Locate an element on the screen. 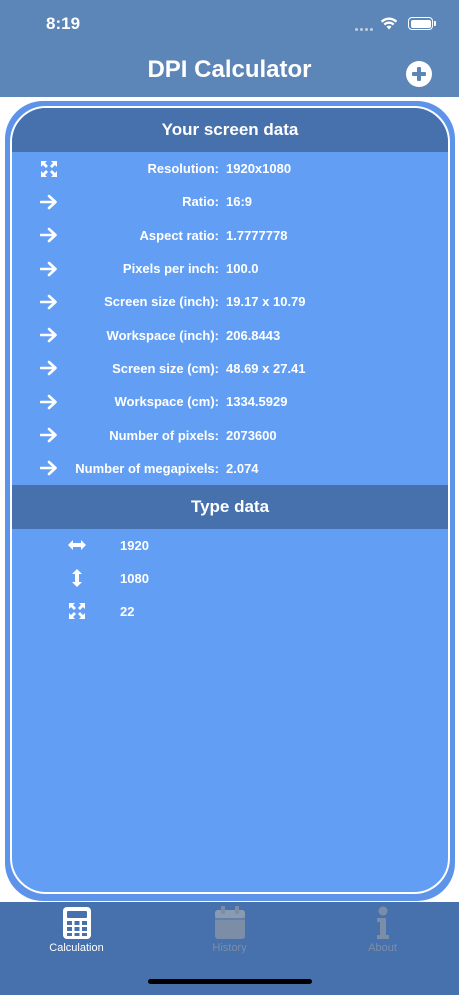  screen-data-row: Screen size (inch): 19.17 x 10.79 is located at coordinates (230, 301).